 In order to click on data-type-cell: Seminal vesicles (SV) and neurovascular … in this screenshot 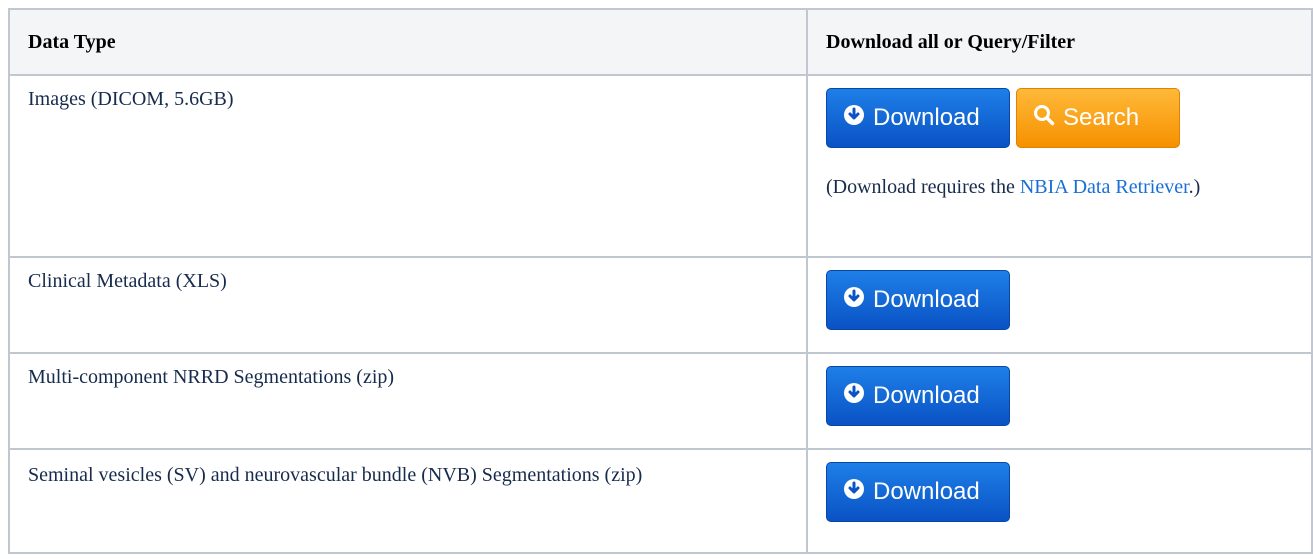, I will do `click(408, 501)`.